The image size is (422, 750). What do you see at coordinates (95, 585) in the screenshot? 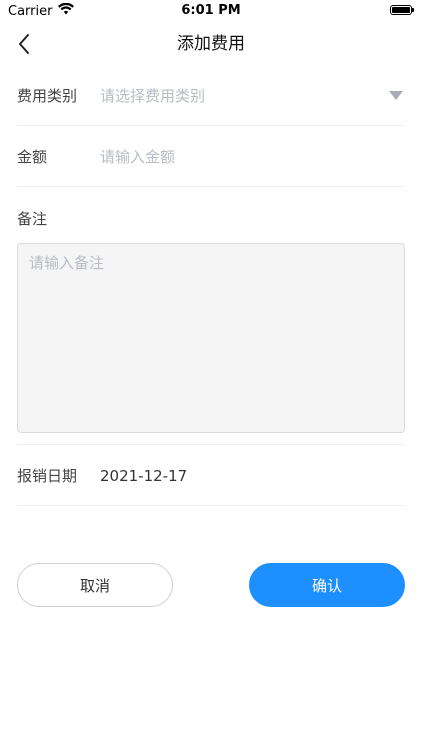
I see `cancel-button: 取消` at bounding box center [95, 585].